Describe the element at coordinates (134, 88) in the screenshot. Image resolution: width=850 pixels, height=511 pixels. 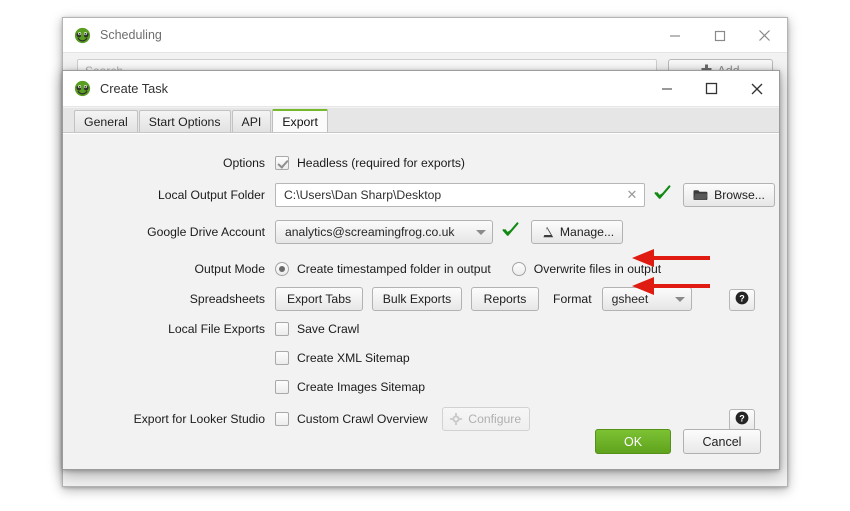
I see `create-task-window-title: Create Task` at that location.